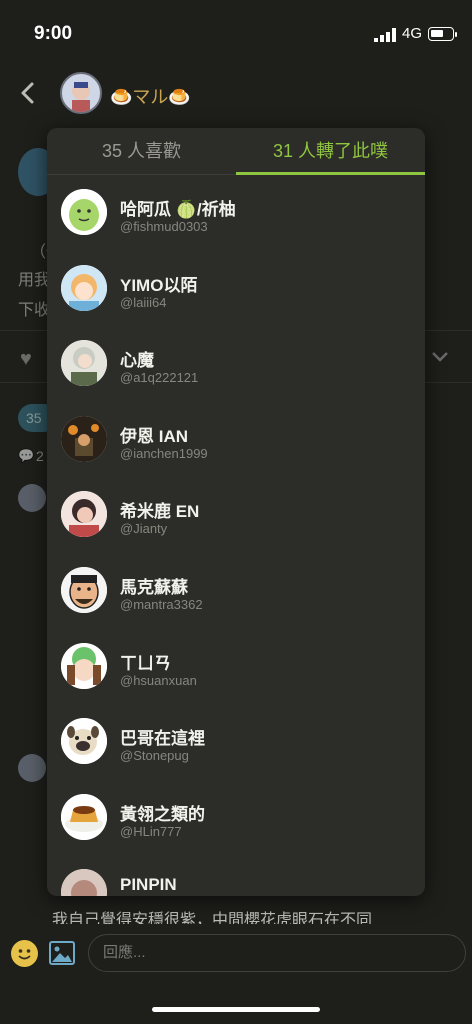  I want to click on network-type: 4G, so click(412, 33).